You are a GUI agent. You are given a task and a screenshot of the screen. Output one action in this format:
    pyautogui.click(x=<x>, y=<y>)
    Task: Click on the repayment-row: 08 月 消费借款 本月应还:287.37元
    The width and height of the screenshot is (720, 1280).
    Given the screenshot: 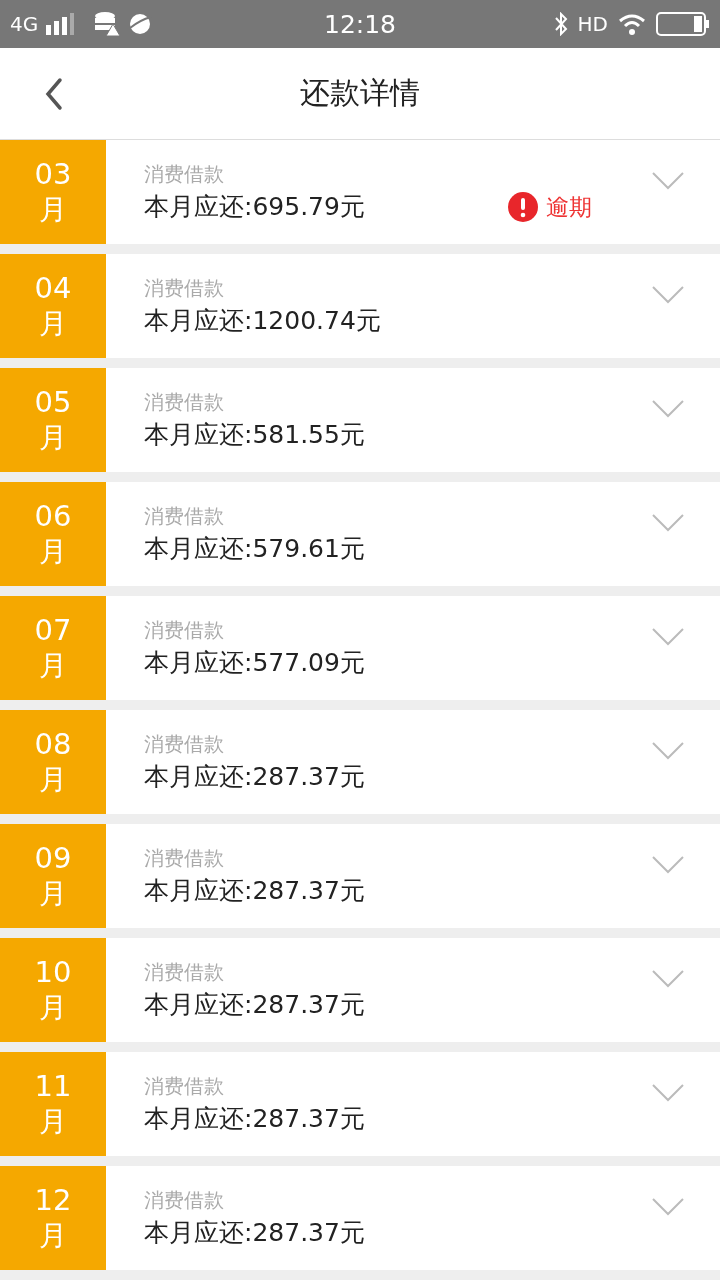 What is the action you would take?
    pyautogui.click(x=360, y=762)
    